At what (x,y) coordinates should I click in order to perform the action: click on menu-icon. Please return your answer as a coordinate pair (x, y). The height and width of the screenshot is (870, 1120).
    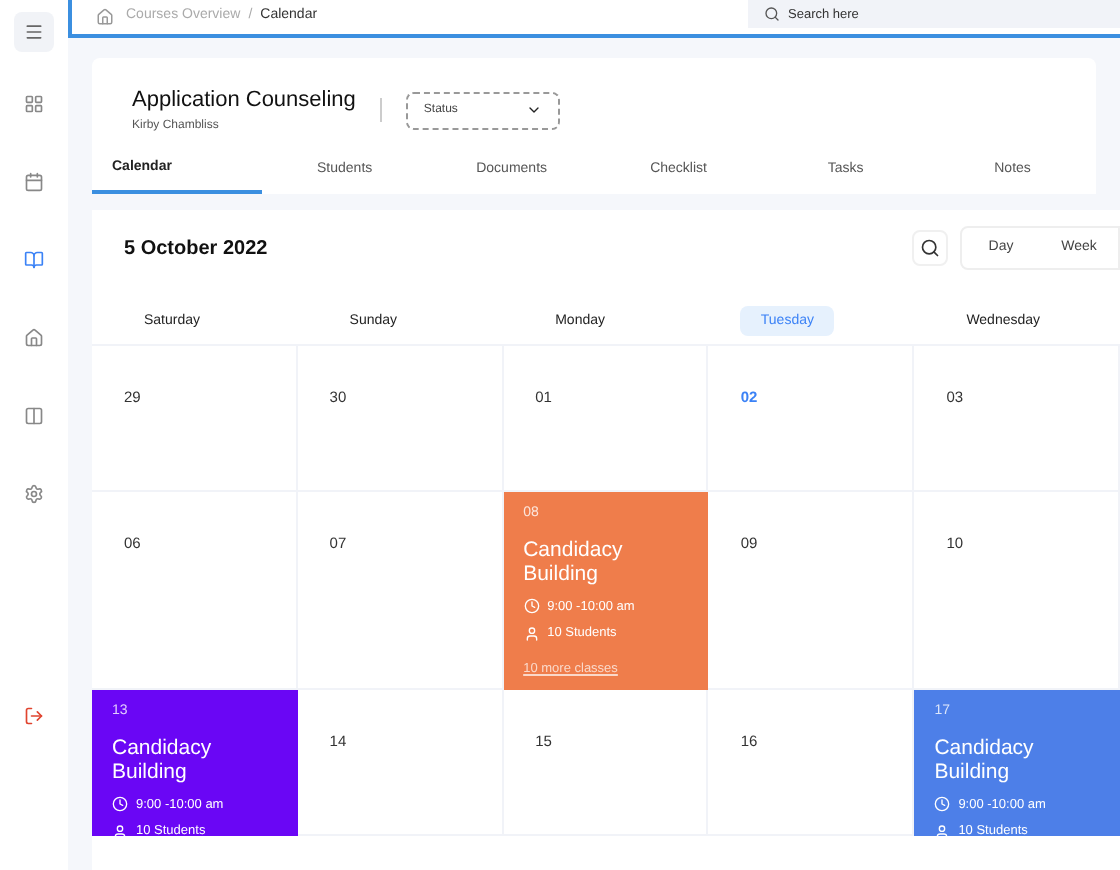
    Looking at the image, I should click on (34, 32).